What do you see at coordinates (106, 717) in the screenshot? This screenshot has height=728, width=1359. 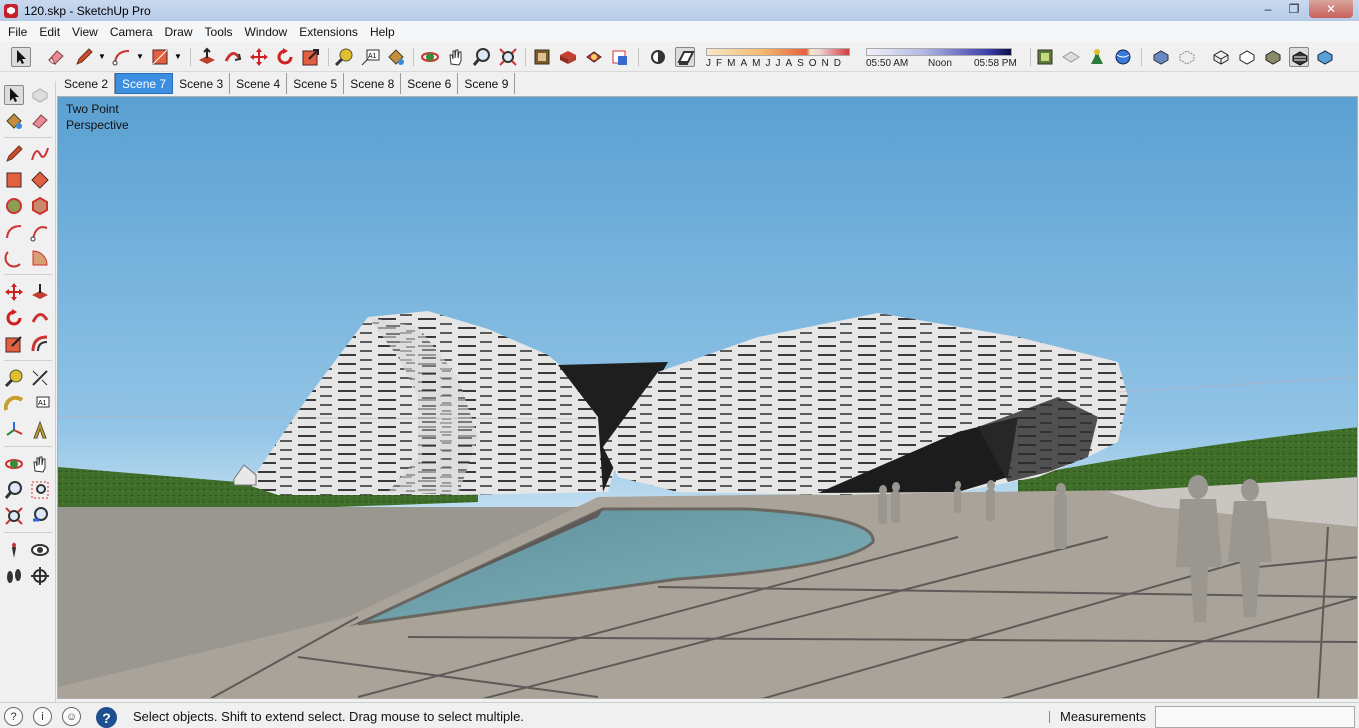 I see `help-icon: ?` at bounding box center [106, 717].